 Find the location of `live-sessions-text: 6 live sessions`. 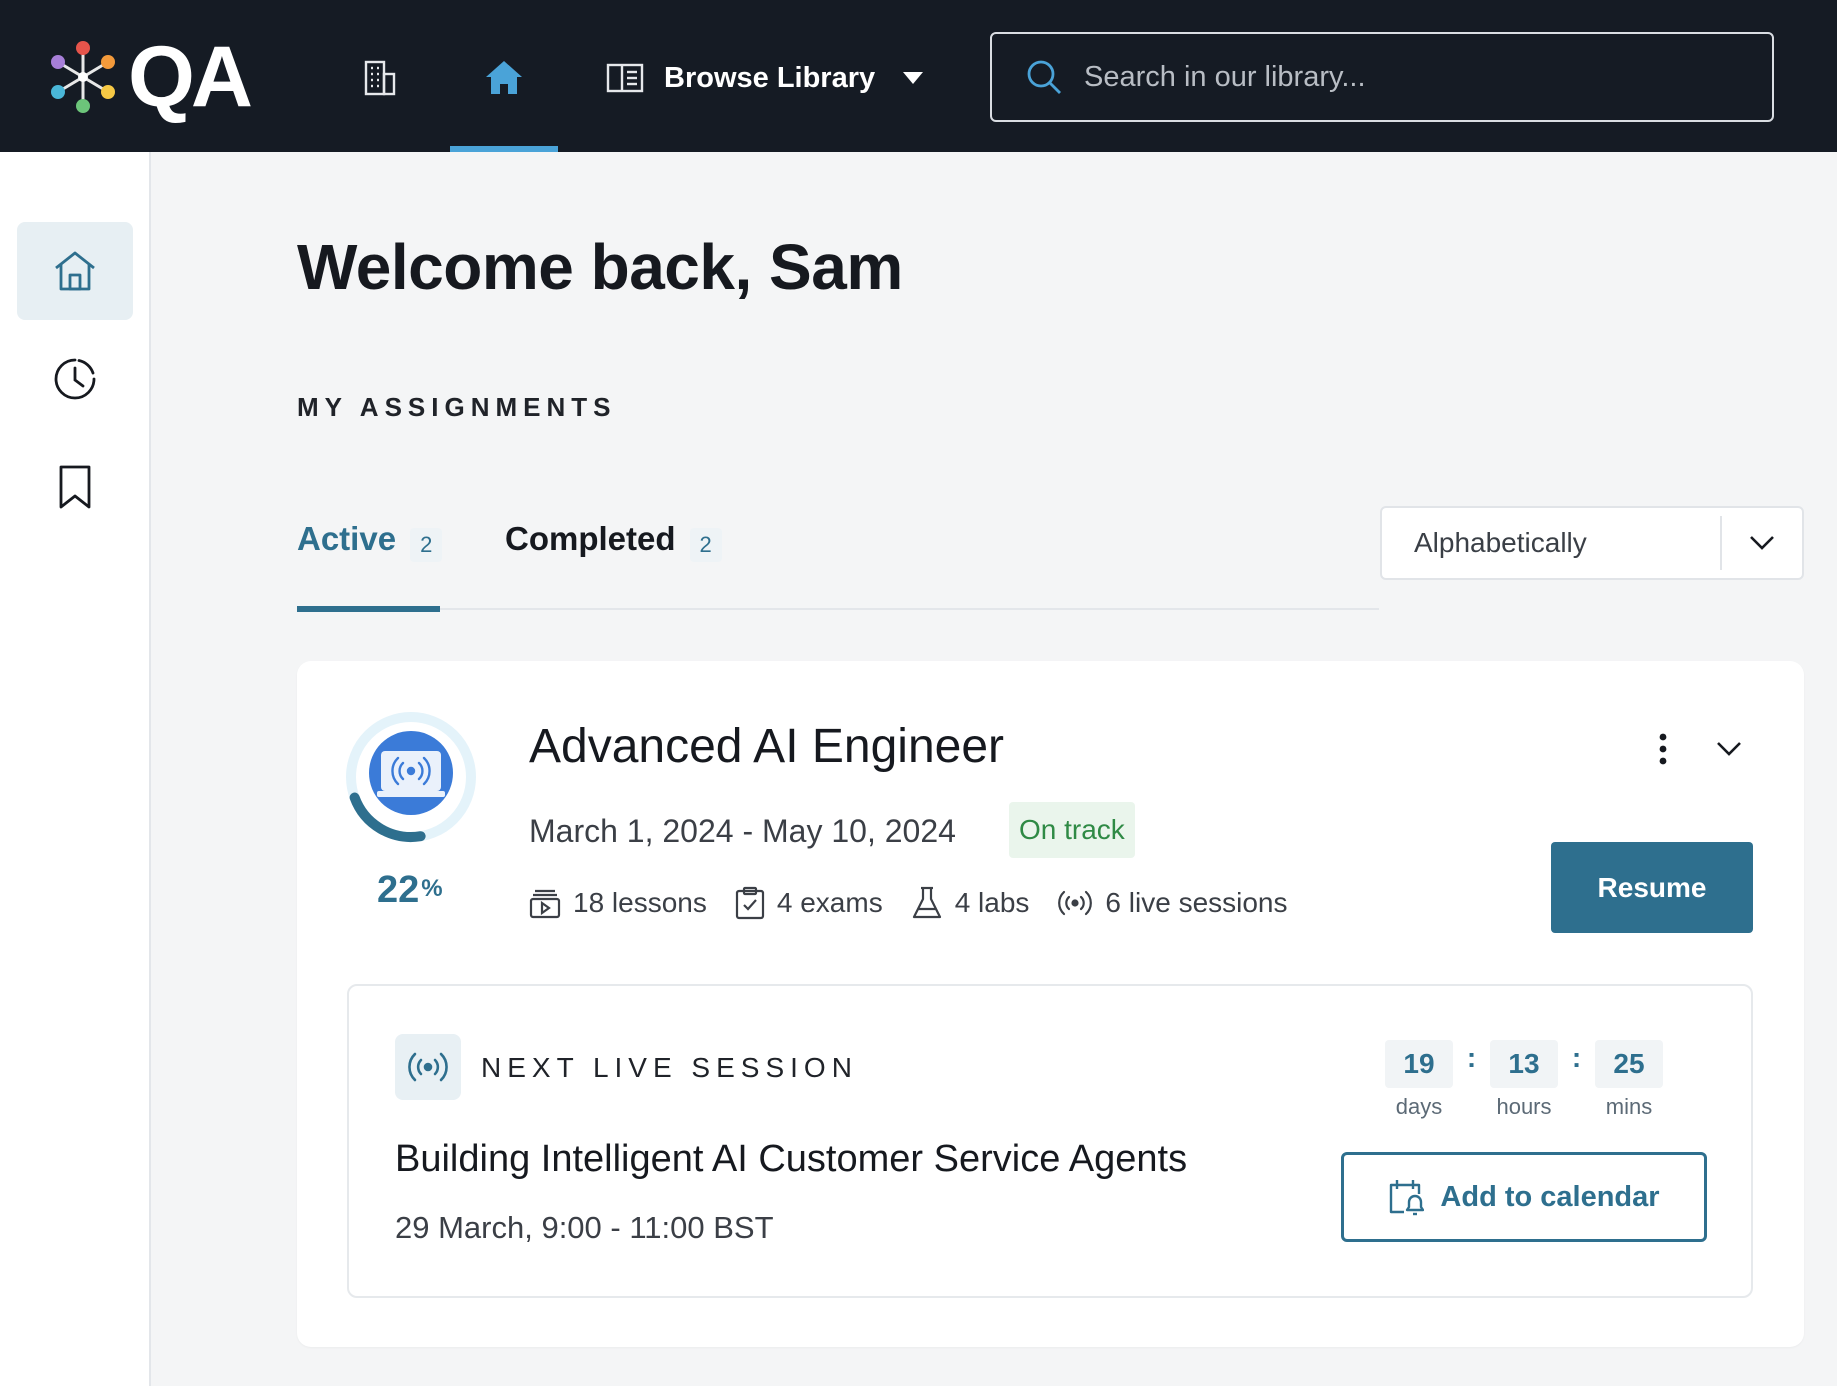

live-sessions-text: 6 live sessions is located at coordinates (1196, 902).